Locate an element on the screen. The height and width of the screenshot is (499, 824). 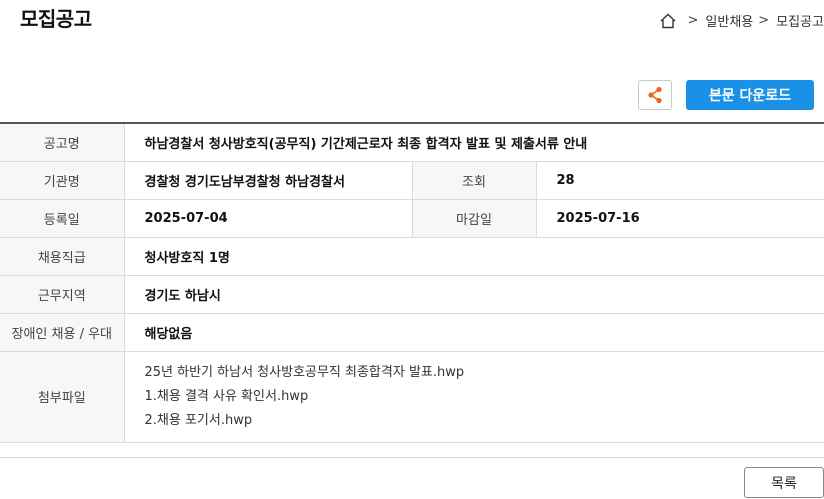
breadcrumb: > 일반채용 > 모집공고 is located at coordinates (741, 20).